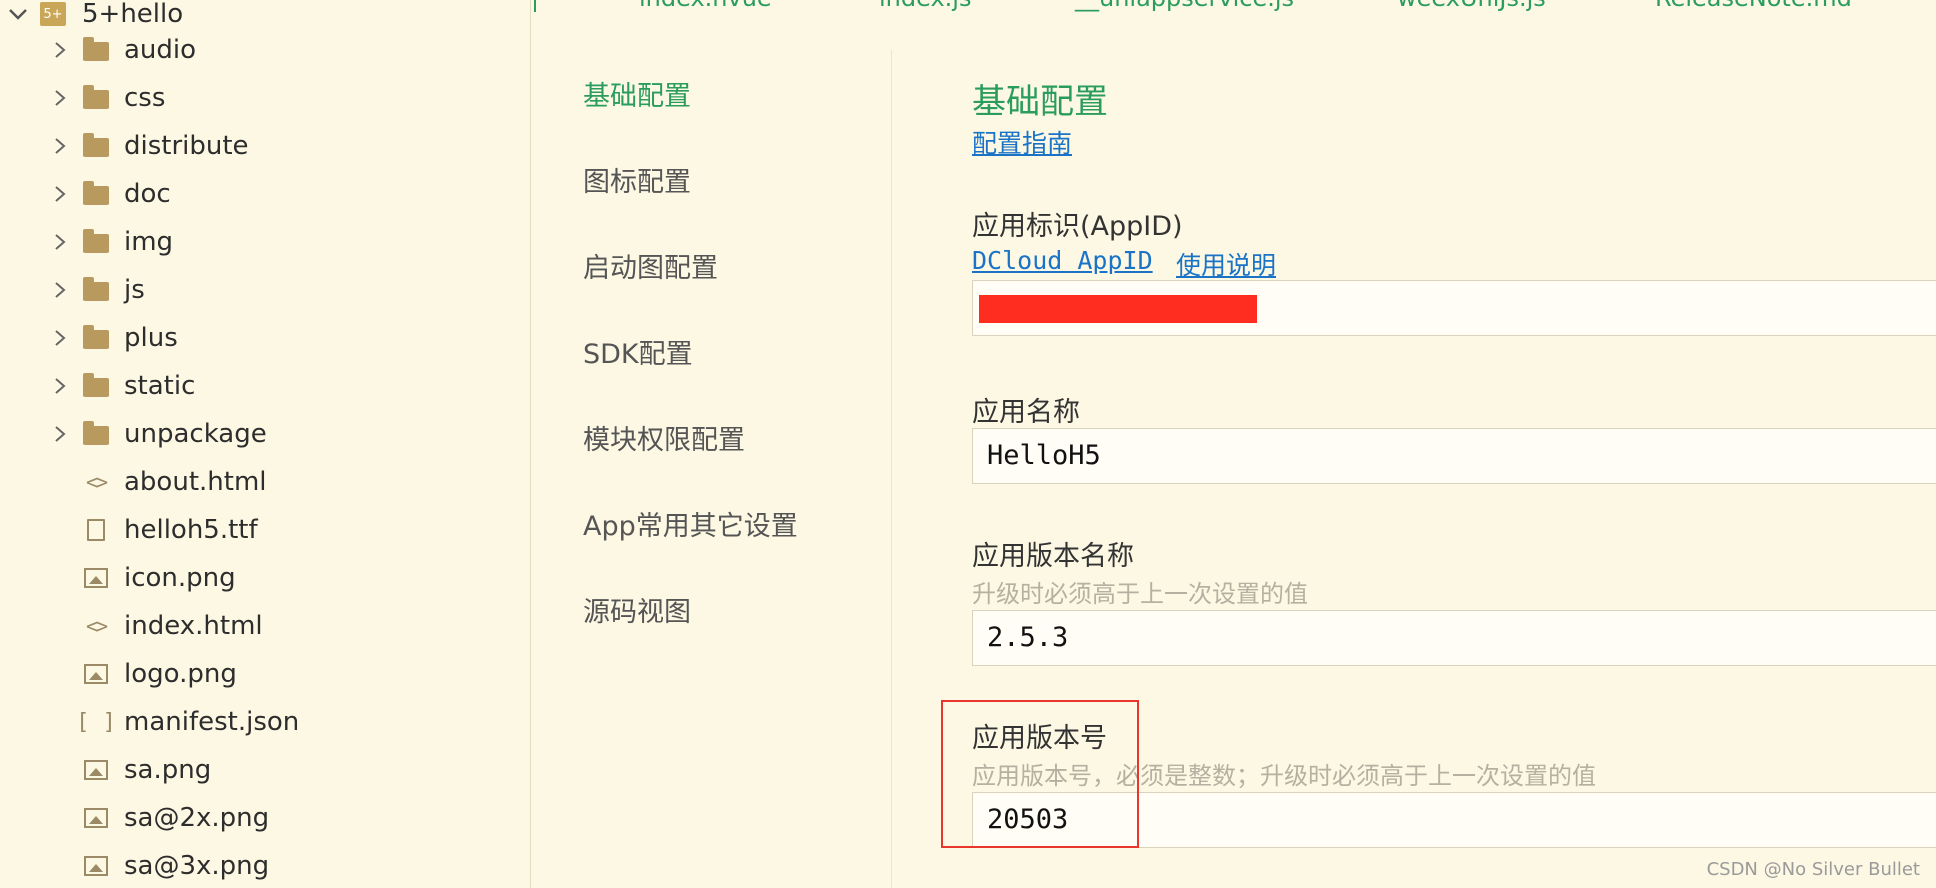 This screenshot has width=1936, height=888. I want to click on tab-index-js: index.js, so click(925, 6).